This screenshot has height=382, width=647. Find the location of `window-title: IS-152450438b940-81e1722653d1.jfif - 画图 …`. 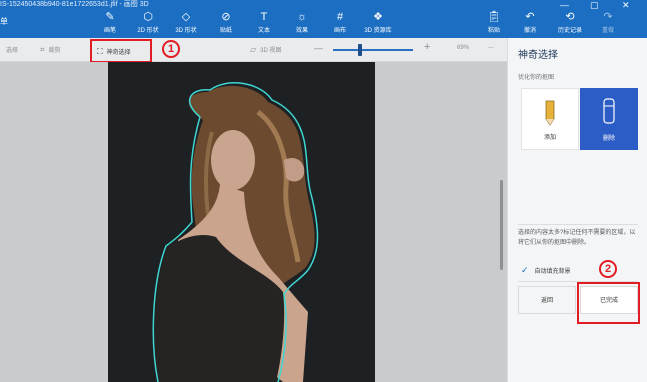

window-title: IS-152450438b940-81e1722653d1.jfif - 画图 … is located at coordinates (74, 4).